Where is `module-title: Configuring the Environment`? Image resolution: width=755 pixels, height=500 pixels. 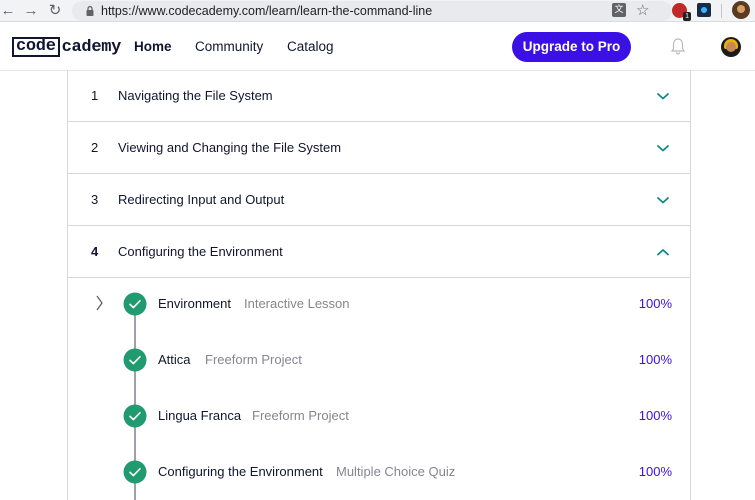 module-title: Configuring the Environment is located at coordinates (200, 251).